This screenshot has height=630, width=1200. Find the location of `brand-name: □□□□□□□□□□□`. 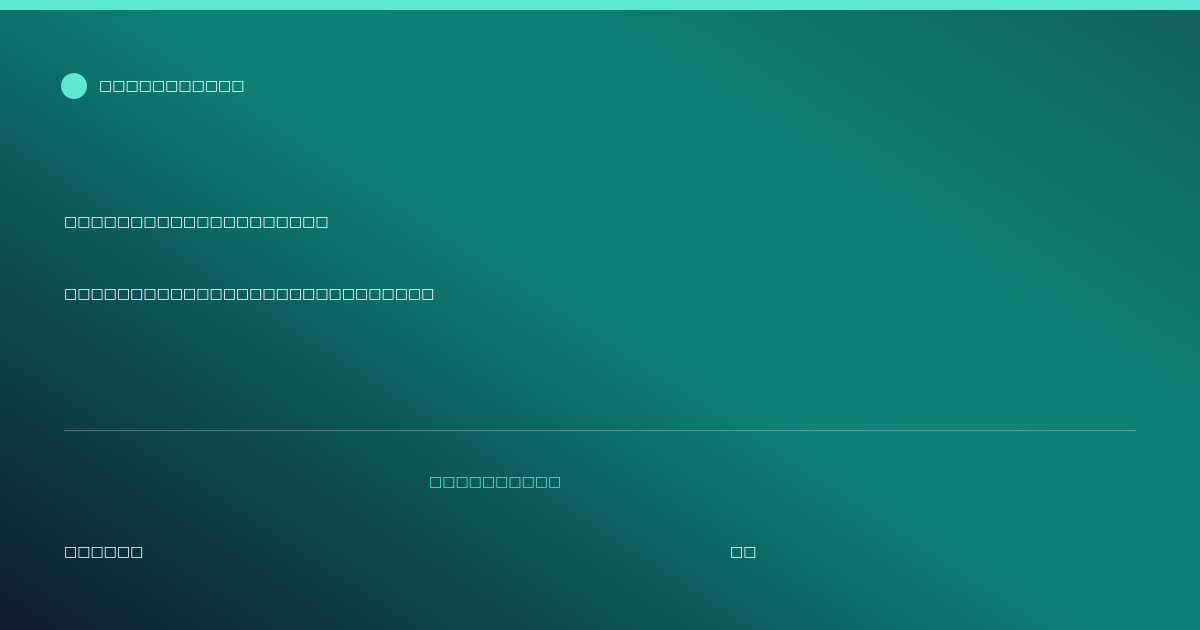

brand-name: □□□□□□□□□□□ is located at coordinates (172, 86).